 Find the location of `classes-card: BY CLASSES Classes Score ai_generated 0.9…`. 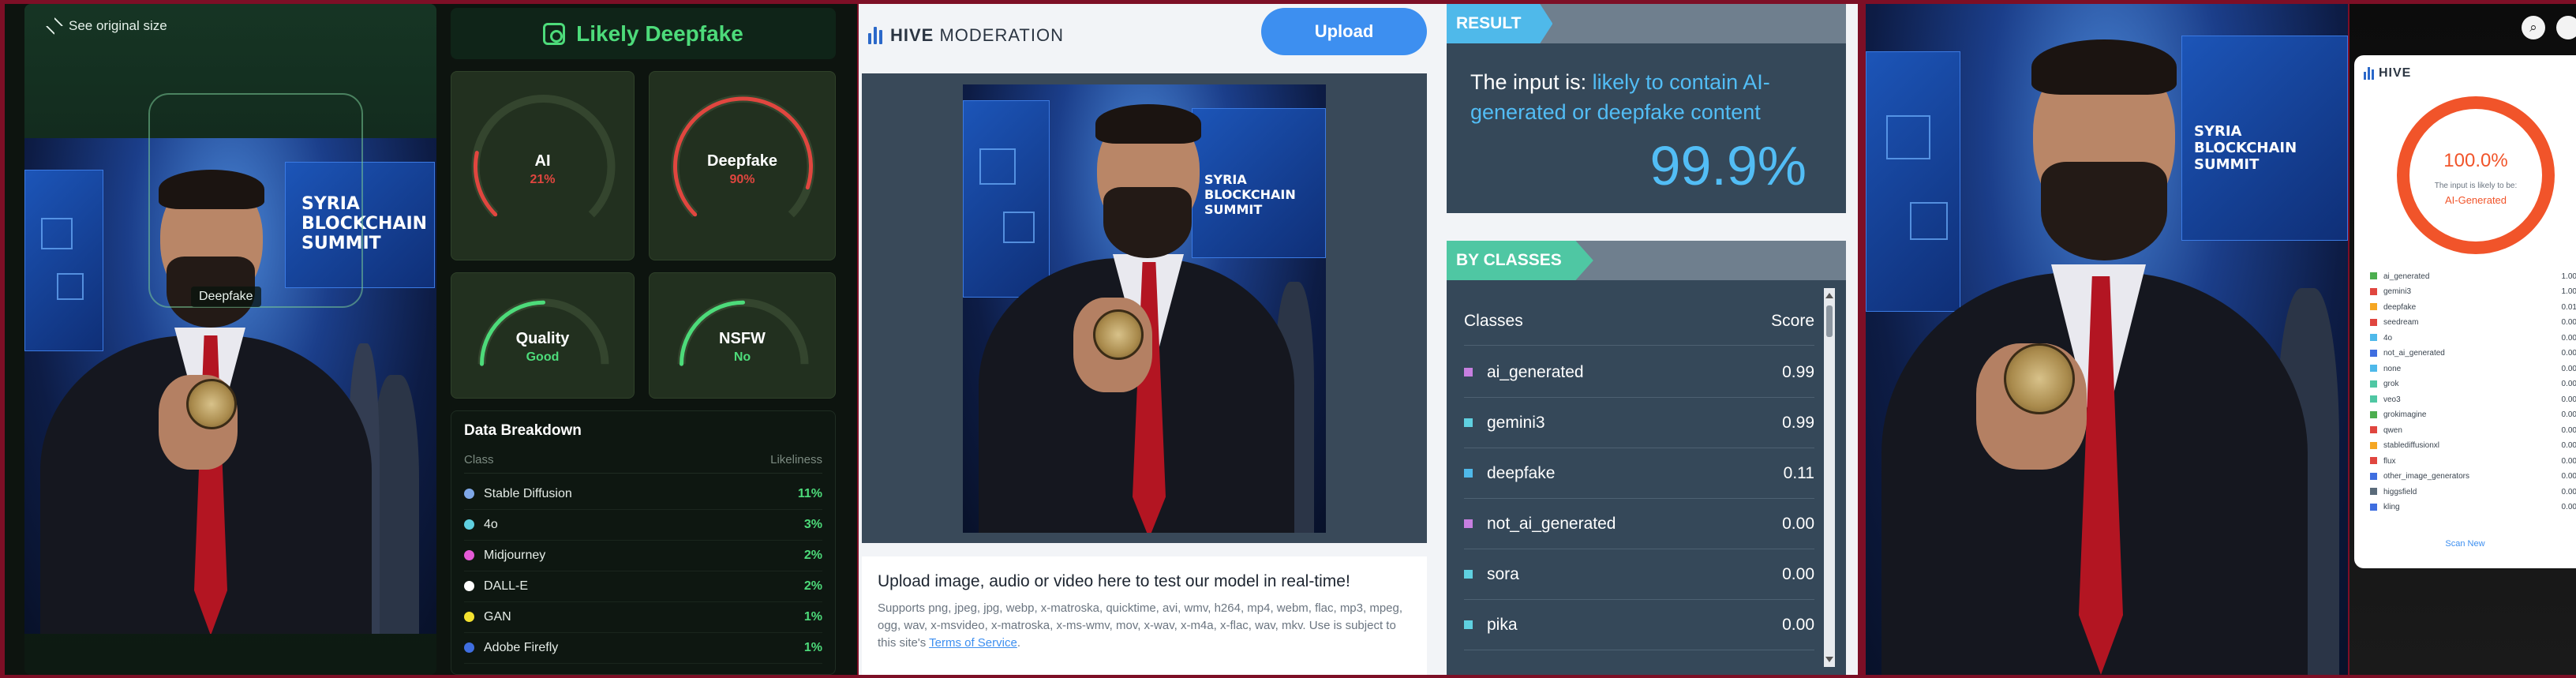

classes-card: BY CLASSES Classes Score ai_generated 0.9… is located at coordinates (1646, 458).